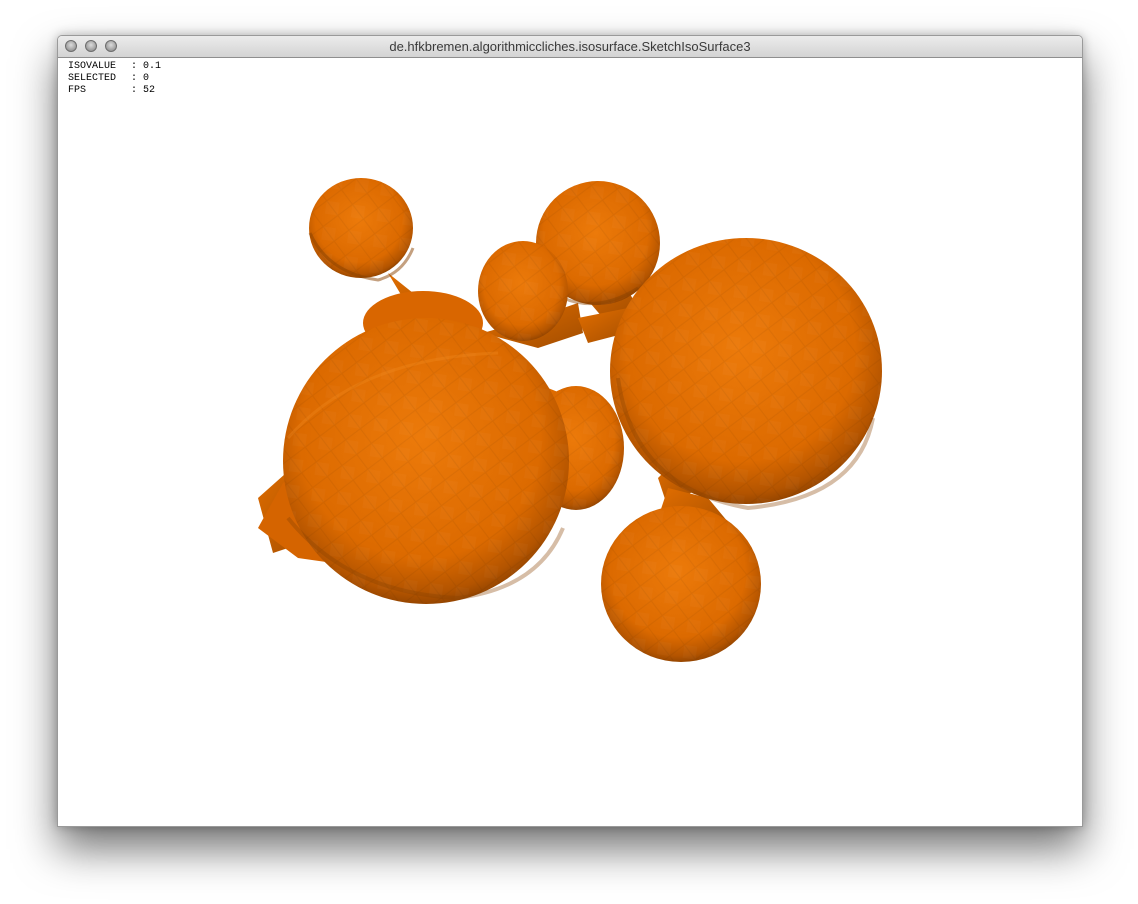 This screenshot has height=904, width=1138. What do you see at coordinates (523, 291) in the screenshot?
I see `blob-middle-connector` at bounding box center [523, 291].